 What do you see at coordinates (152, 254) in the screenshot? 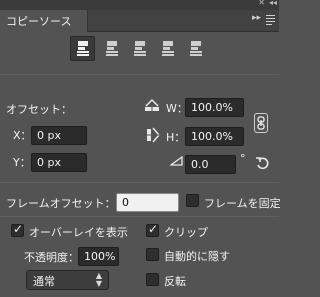
I see `auto-hide-checkbox` at bounding box center [152, 254].